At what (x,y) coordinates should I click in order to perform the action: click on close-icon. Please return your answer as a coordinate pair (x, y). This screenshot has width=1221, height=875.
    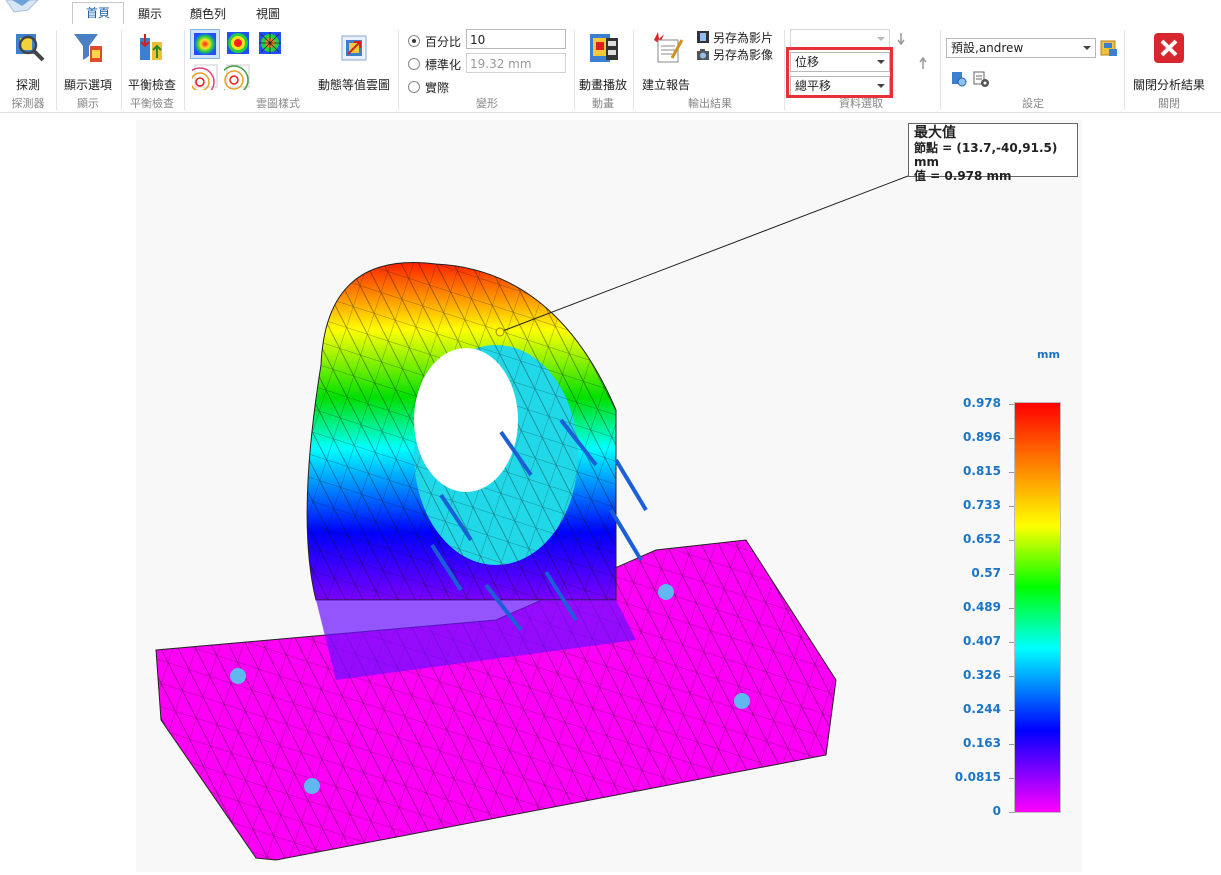
    Looking at the image, I should click on (1169, 48).